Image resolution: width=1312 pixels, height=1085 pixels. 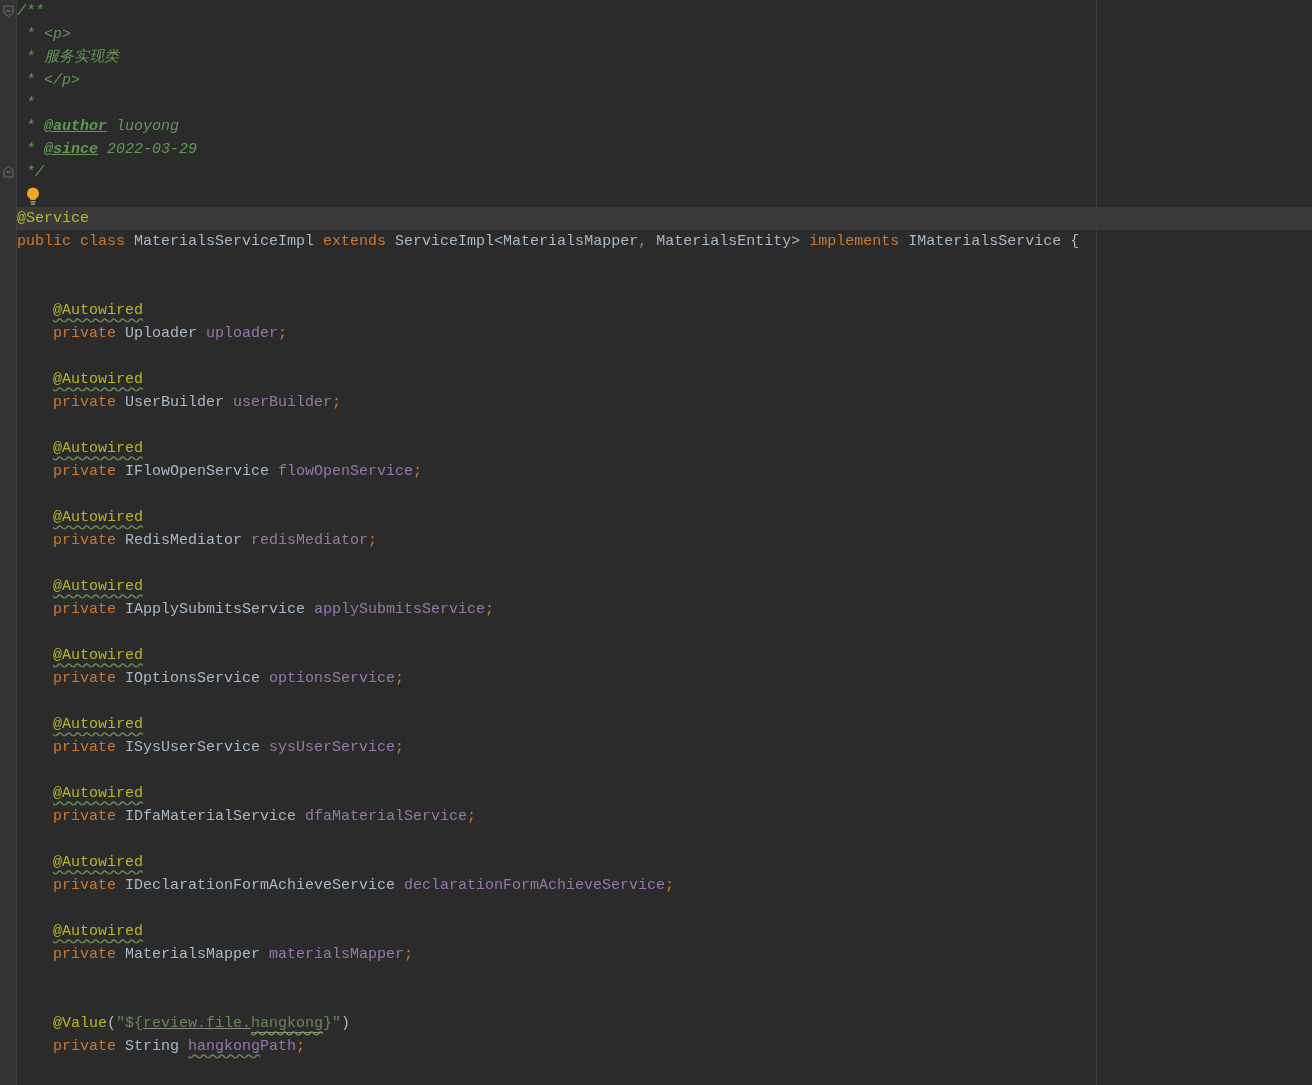 What do you see at coordinates (52, 81) in the screenshot?
I see `code-line: * </p>` at bounding box center [52, 81].